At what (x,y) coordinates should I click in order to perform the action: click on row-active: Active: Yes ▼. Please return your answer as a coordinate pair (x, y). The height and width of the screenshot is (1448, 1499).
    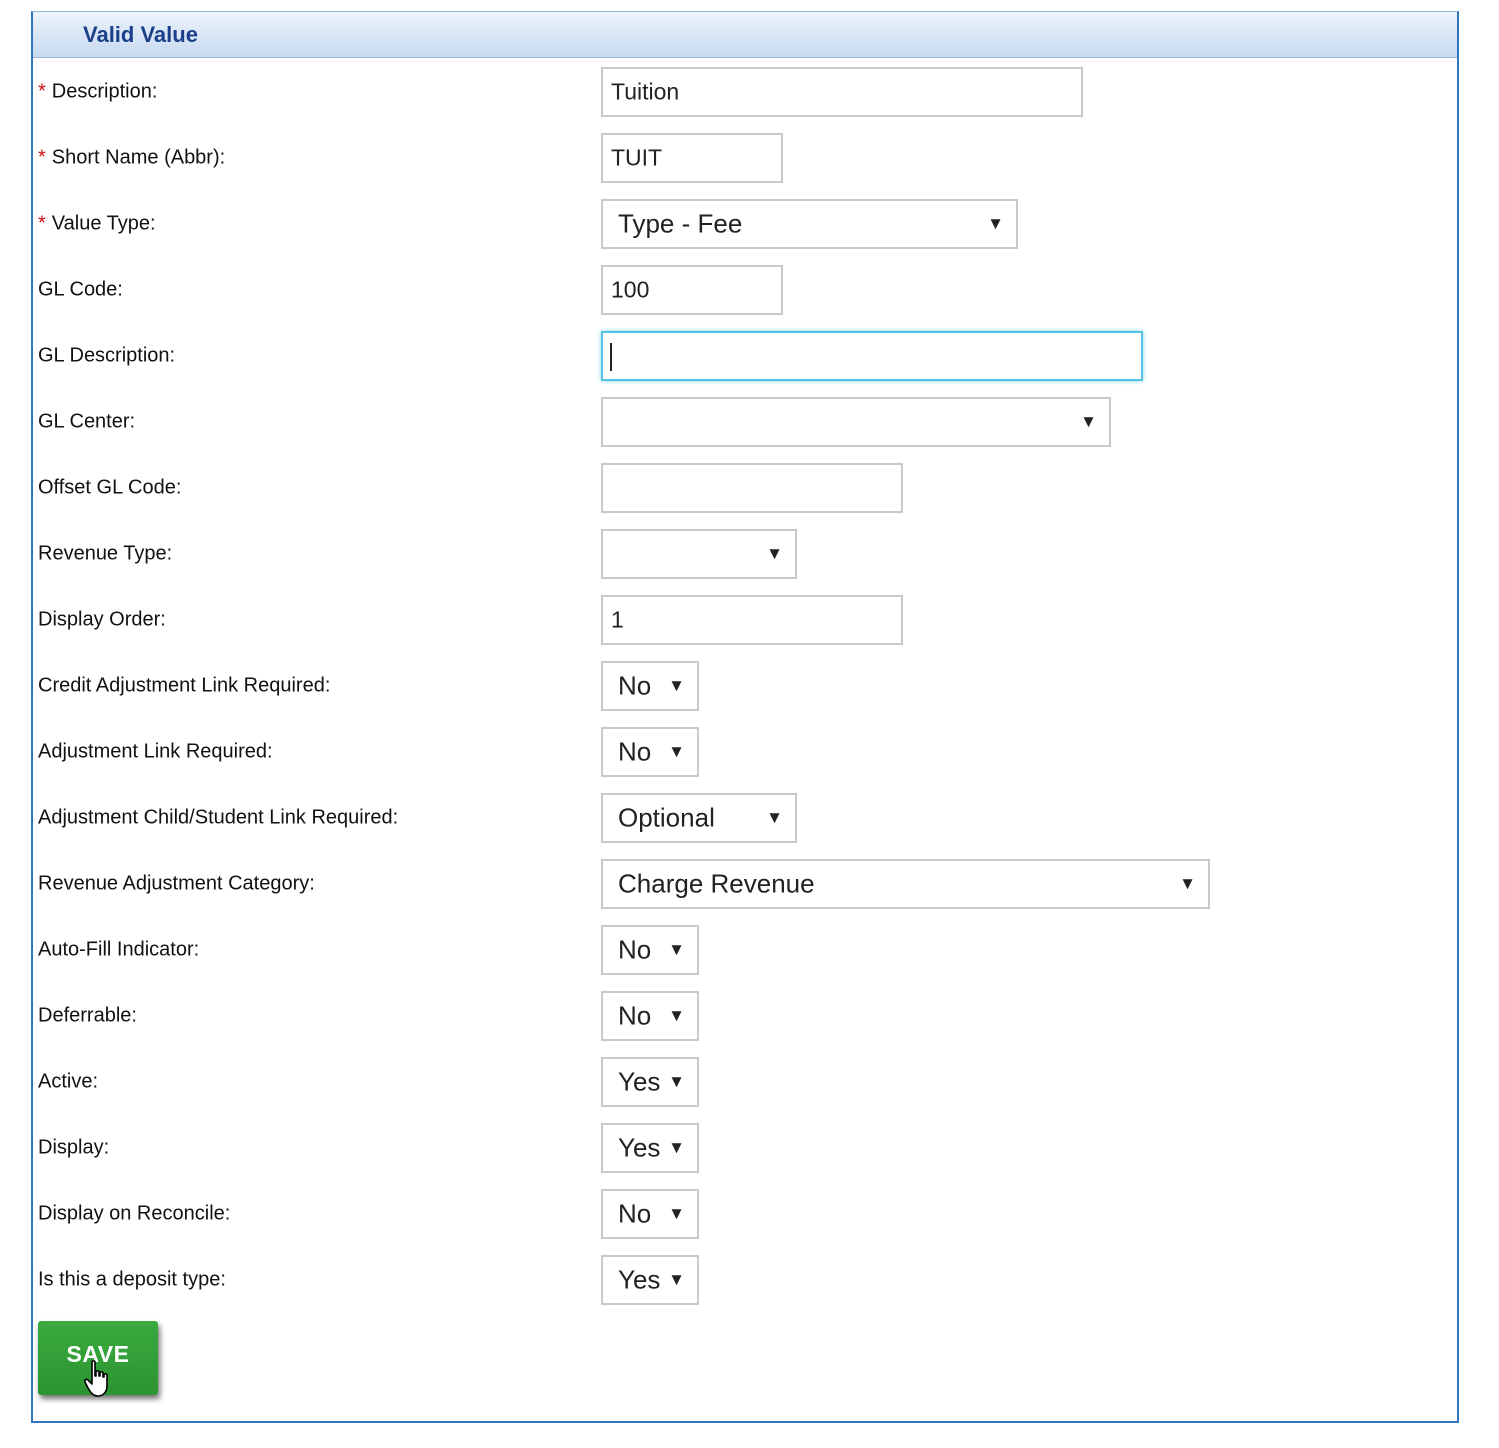
    Looking at the image, I should click on (745, 1082).